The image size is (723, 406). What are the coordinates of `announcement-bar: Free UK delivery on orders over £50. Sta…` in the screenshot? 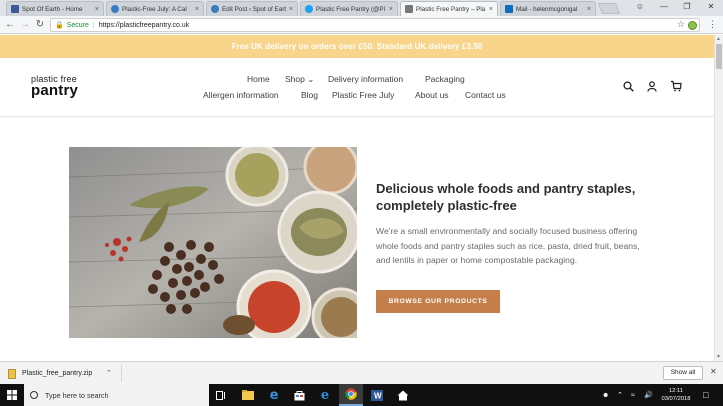 It's located at (357, 46).